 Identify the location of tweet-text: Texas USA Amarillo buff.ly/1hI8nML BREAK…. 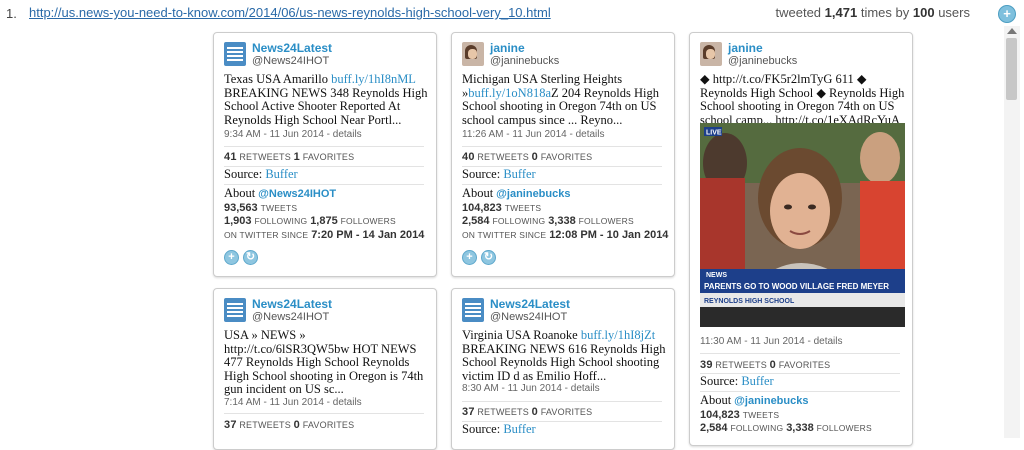
(326, 99).